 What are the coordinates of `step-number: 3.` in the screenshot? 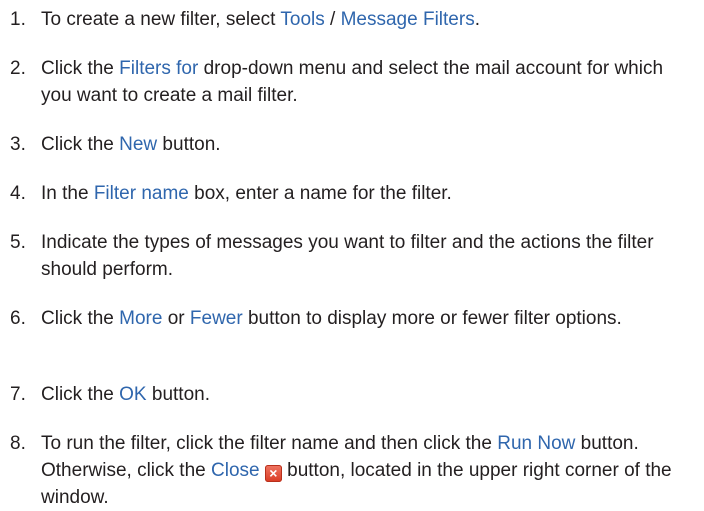 It's located at (18, 144).